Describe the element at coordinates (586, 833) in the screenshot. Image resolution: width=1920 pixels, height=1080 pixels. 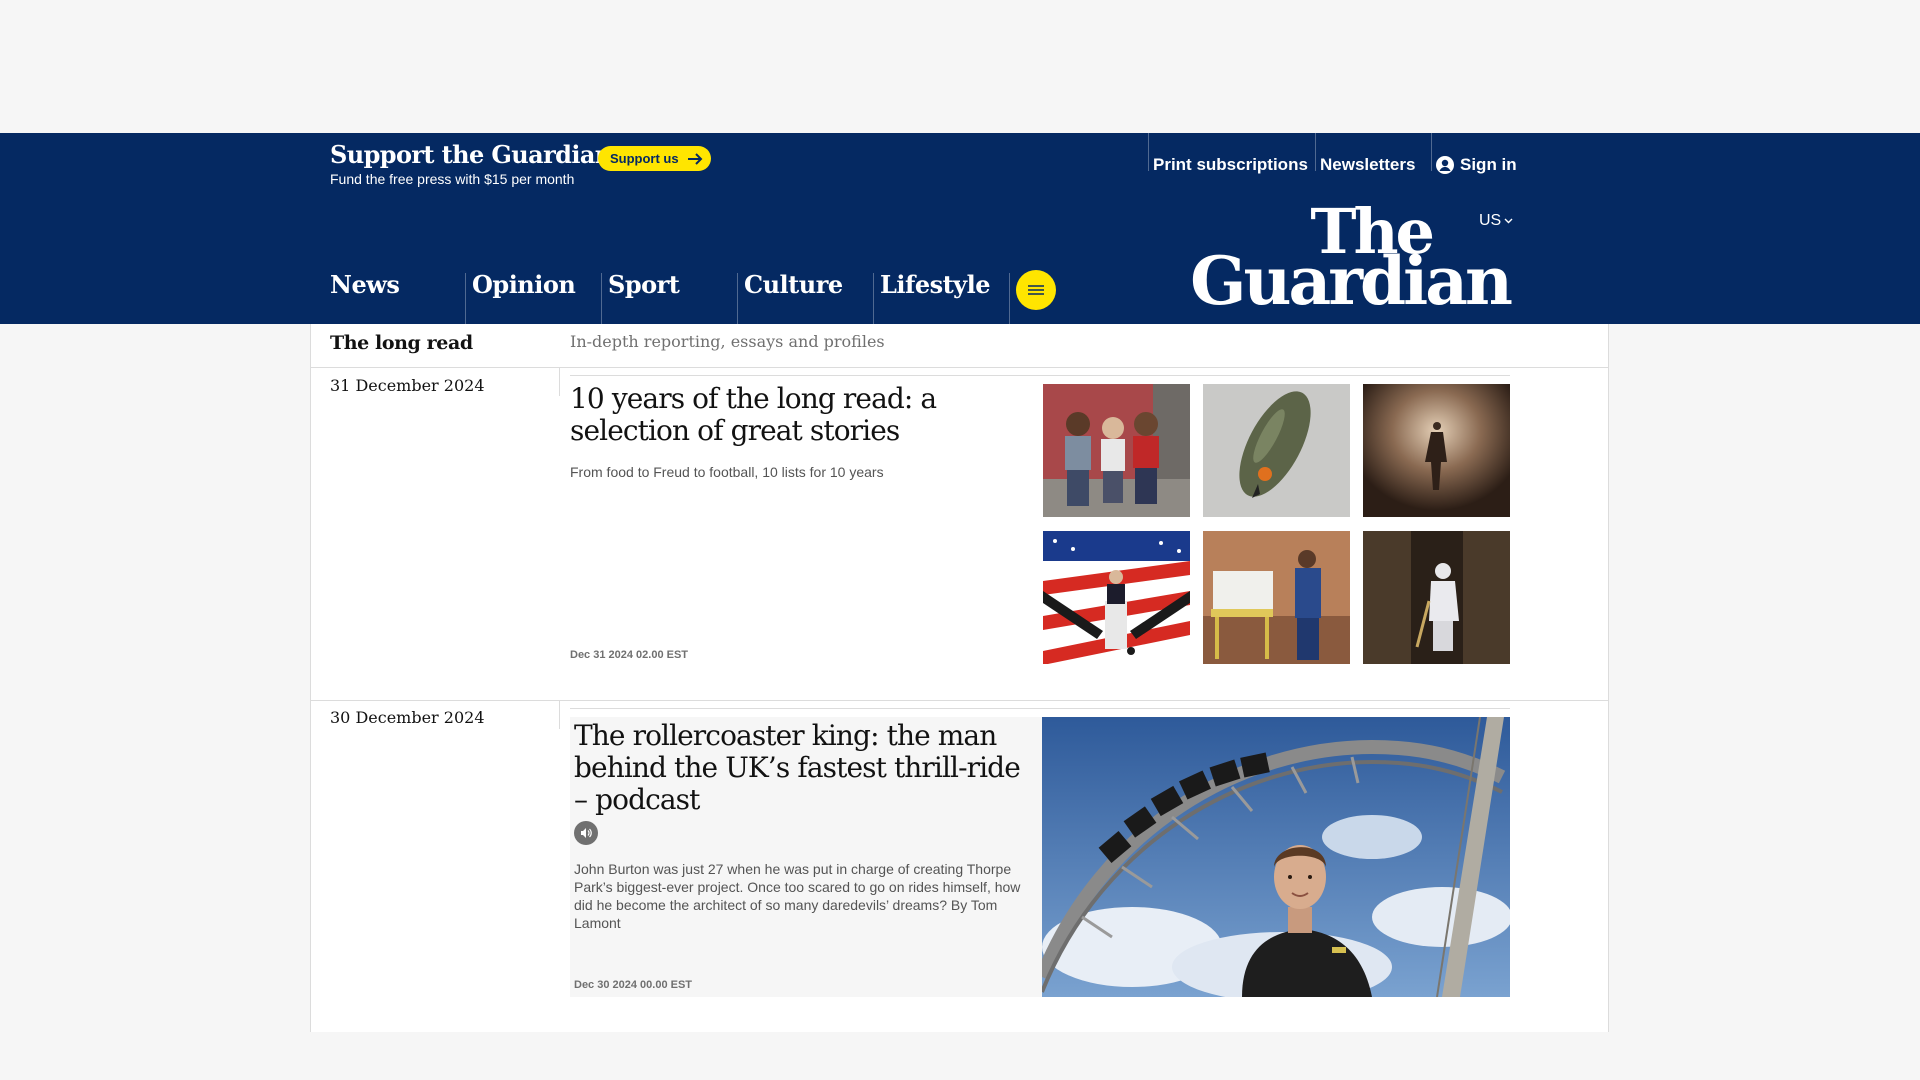
I see `audio-icon` at that location.